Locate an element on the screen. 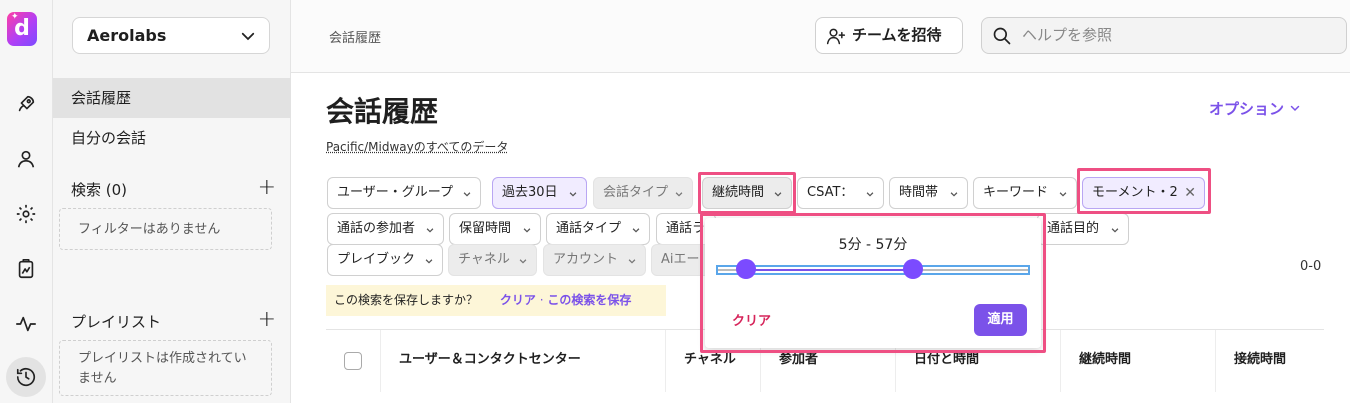  workspace-selector: Aerolabs is located at coordinates (171, 35).